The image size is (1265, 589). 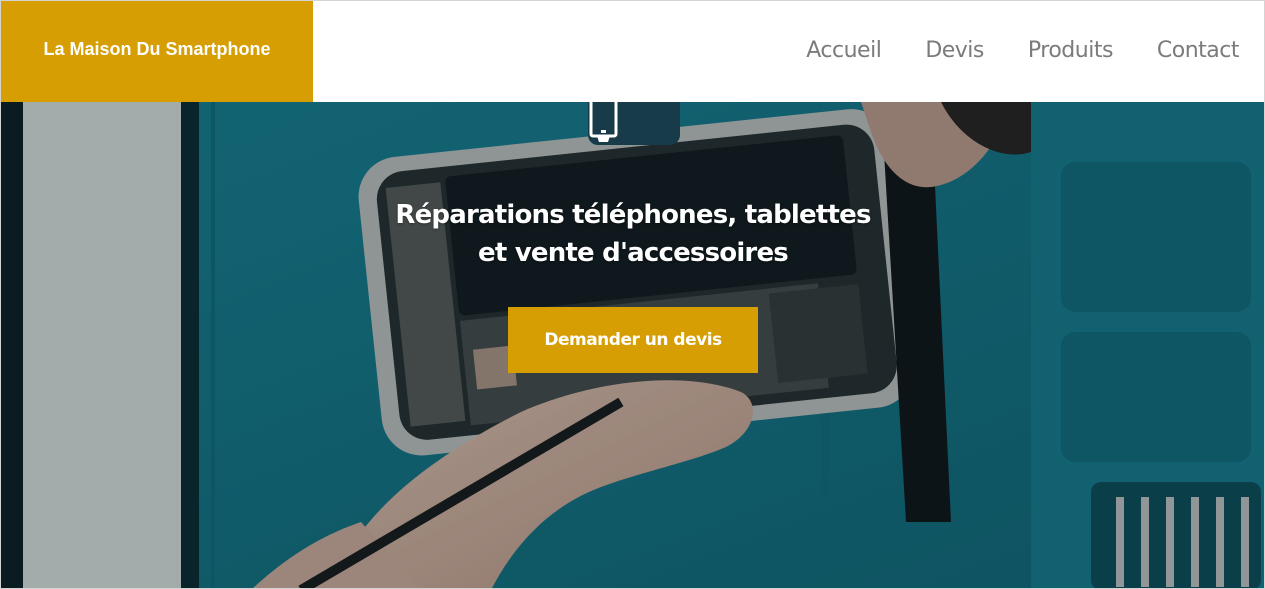 What do you see at coordinates (954, 51) in the screenshot?
I see `nav-item-devis: Devis` at bounding box center [954, 51].